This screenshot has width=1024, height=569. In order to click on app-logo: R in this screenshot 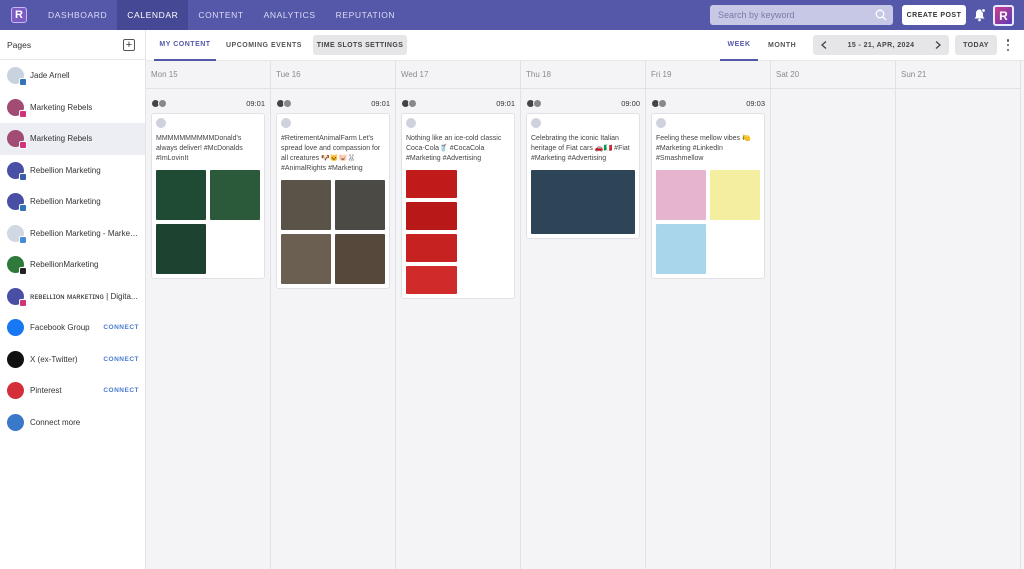, I will do `click(19, 15)`.